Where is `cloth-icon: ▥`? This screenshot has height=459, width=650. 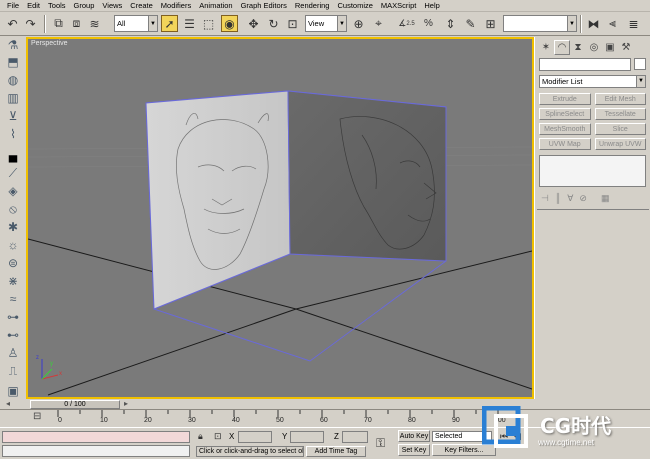 cloth-icon: ▥ is located at coordinates (13, 98).